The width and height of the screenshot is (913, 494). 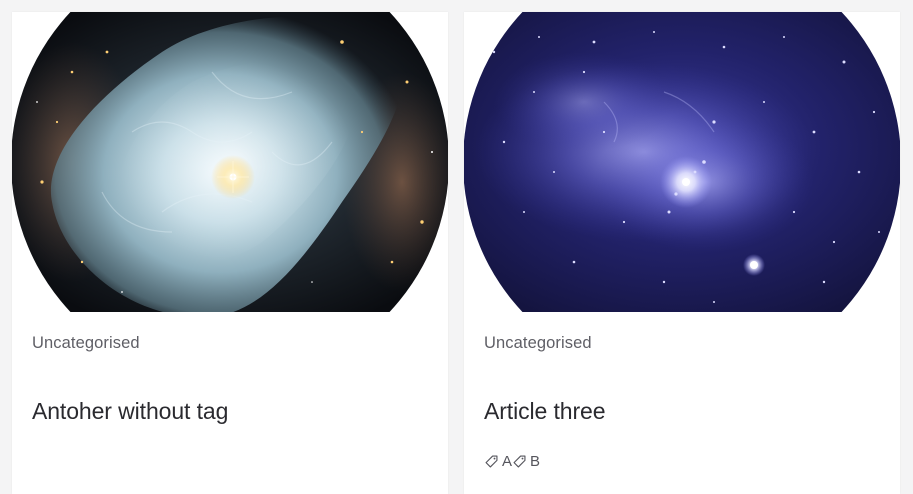 I want to click on tag-a: A, so click(x=498, y=461).